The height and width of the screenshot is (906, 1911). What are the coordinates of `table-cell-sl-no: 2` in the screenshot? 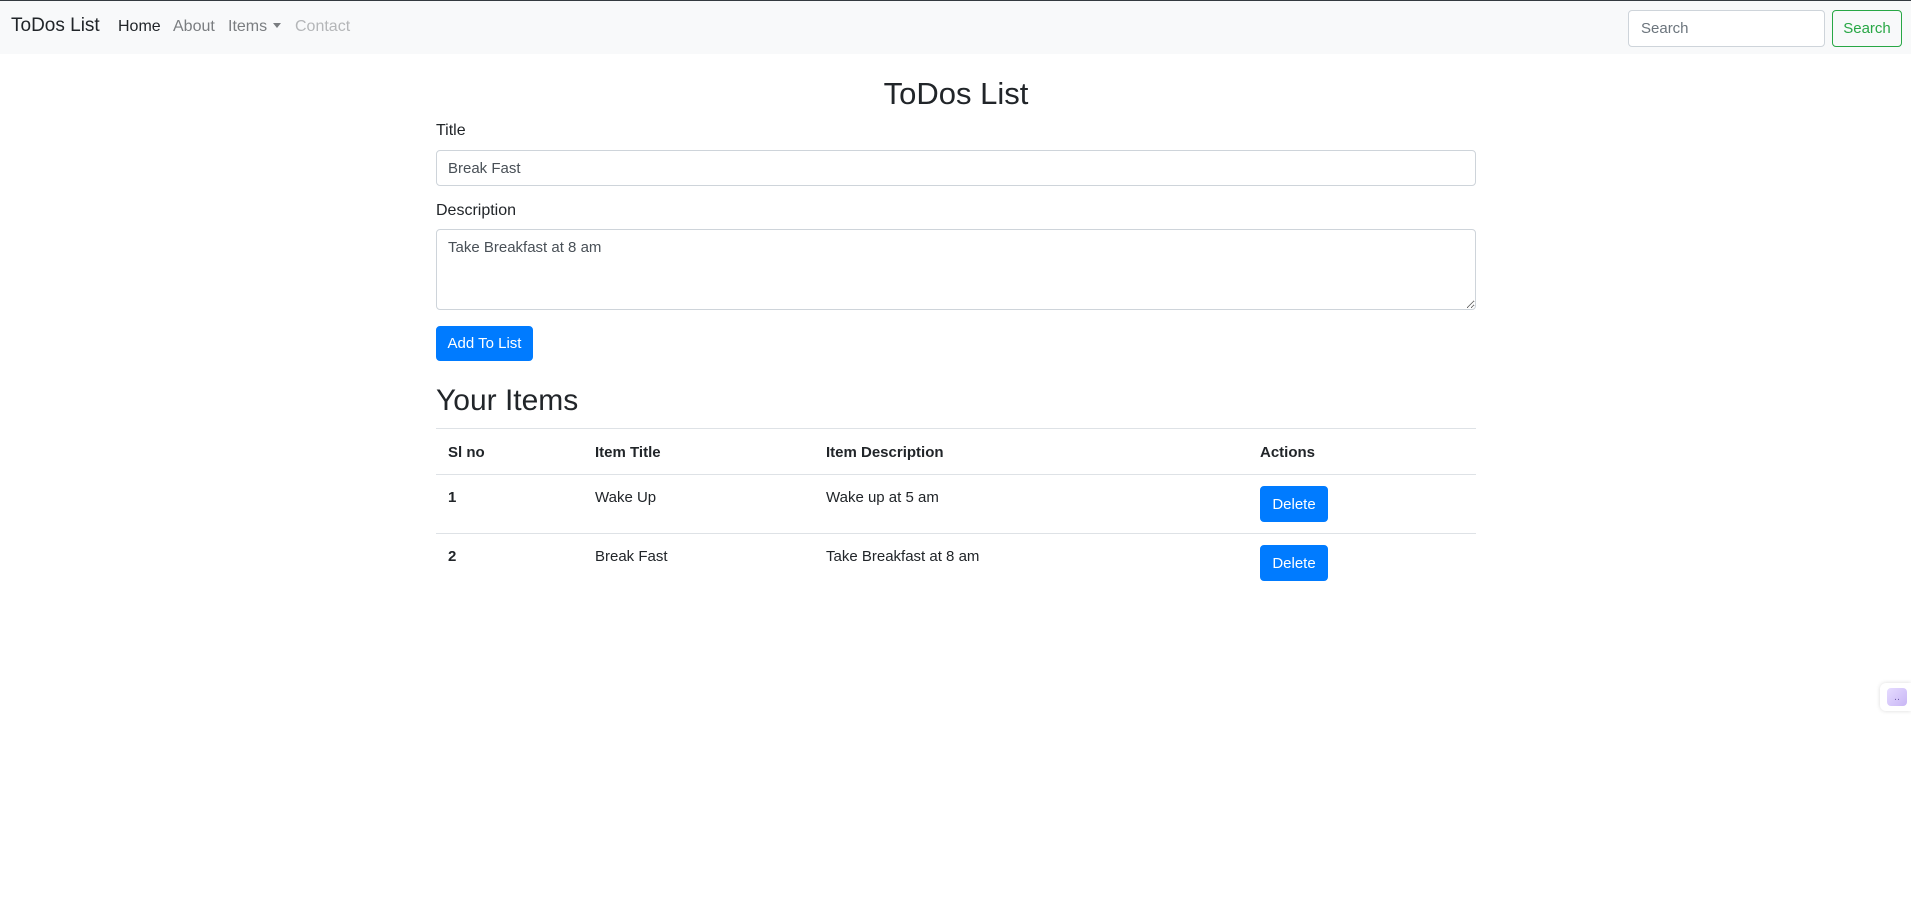 It's located at (509, 563).